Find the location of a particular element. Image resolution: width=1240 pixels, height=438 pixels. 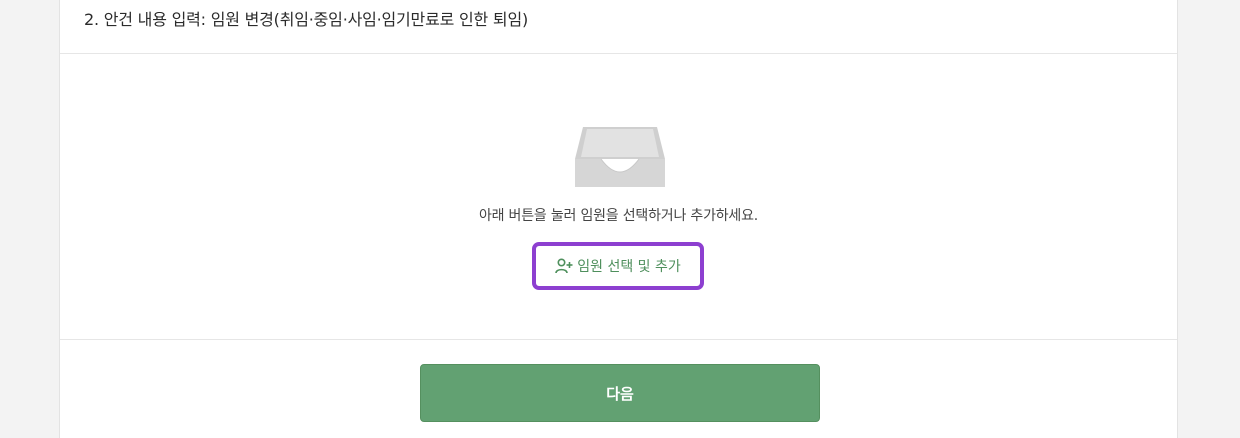

header-divider is located at coordinates (618, 53).